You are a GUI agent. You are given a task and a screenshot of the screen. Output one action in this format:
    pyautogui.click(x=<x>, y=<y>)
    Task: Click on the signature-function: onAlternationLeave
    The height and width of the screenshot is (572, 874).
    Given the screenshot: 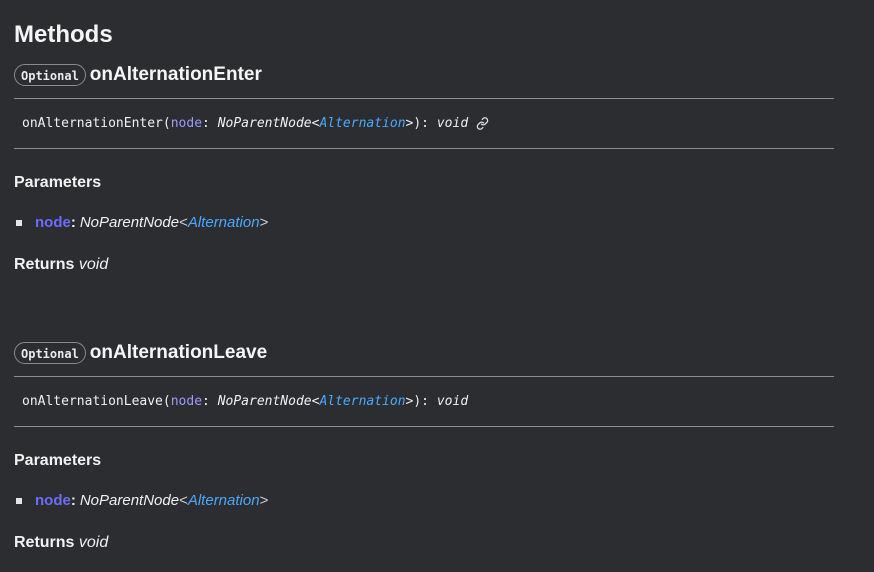 What is the action you would take?
    pyautogui.click(x=92, y=401)
    